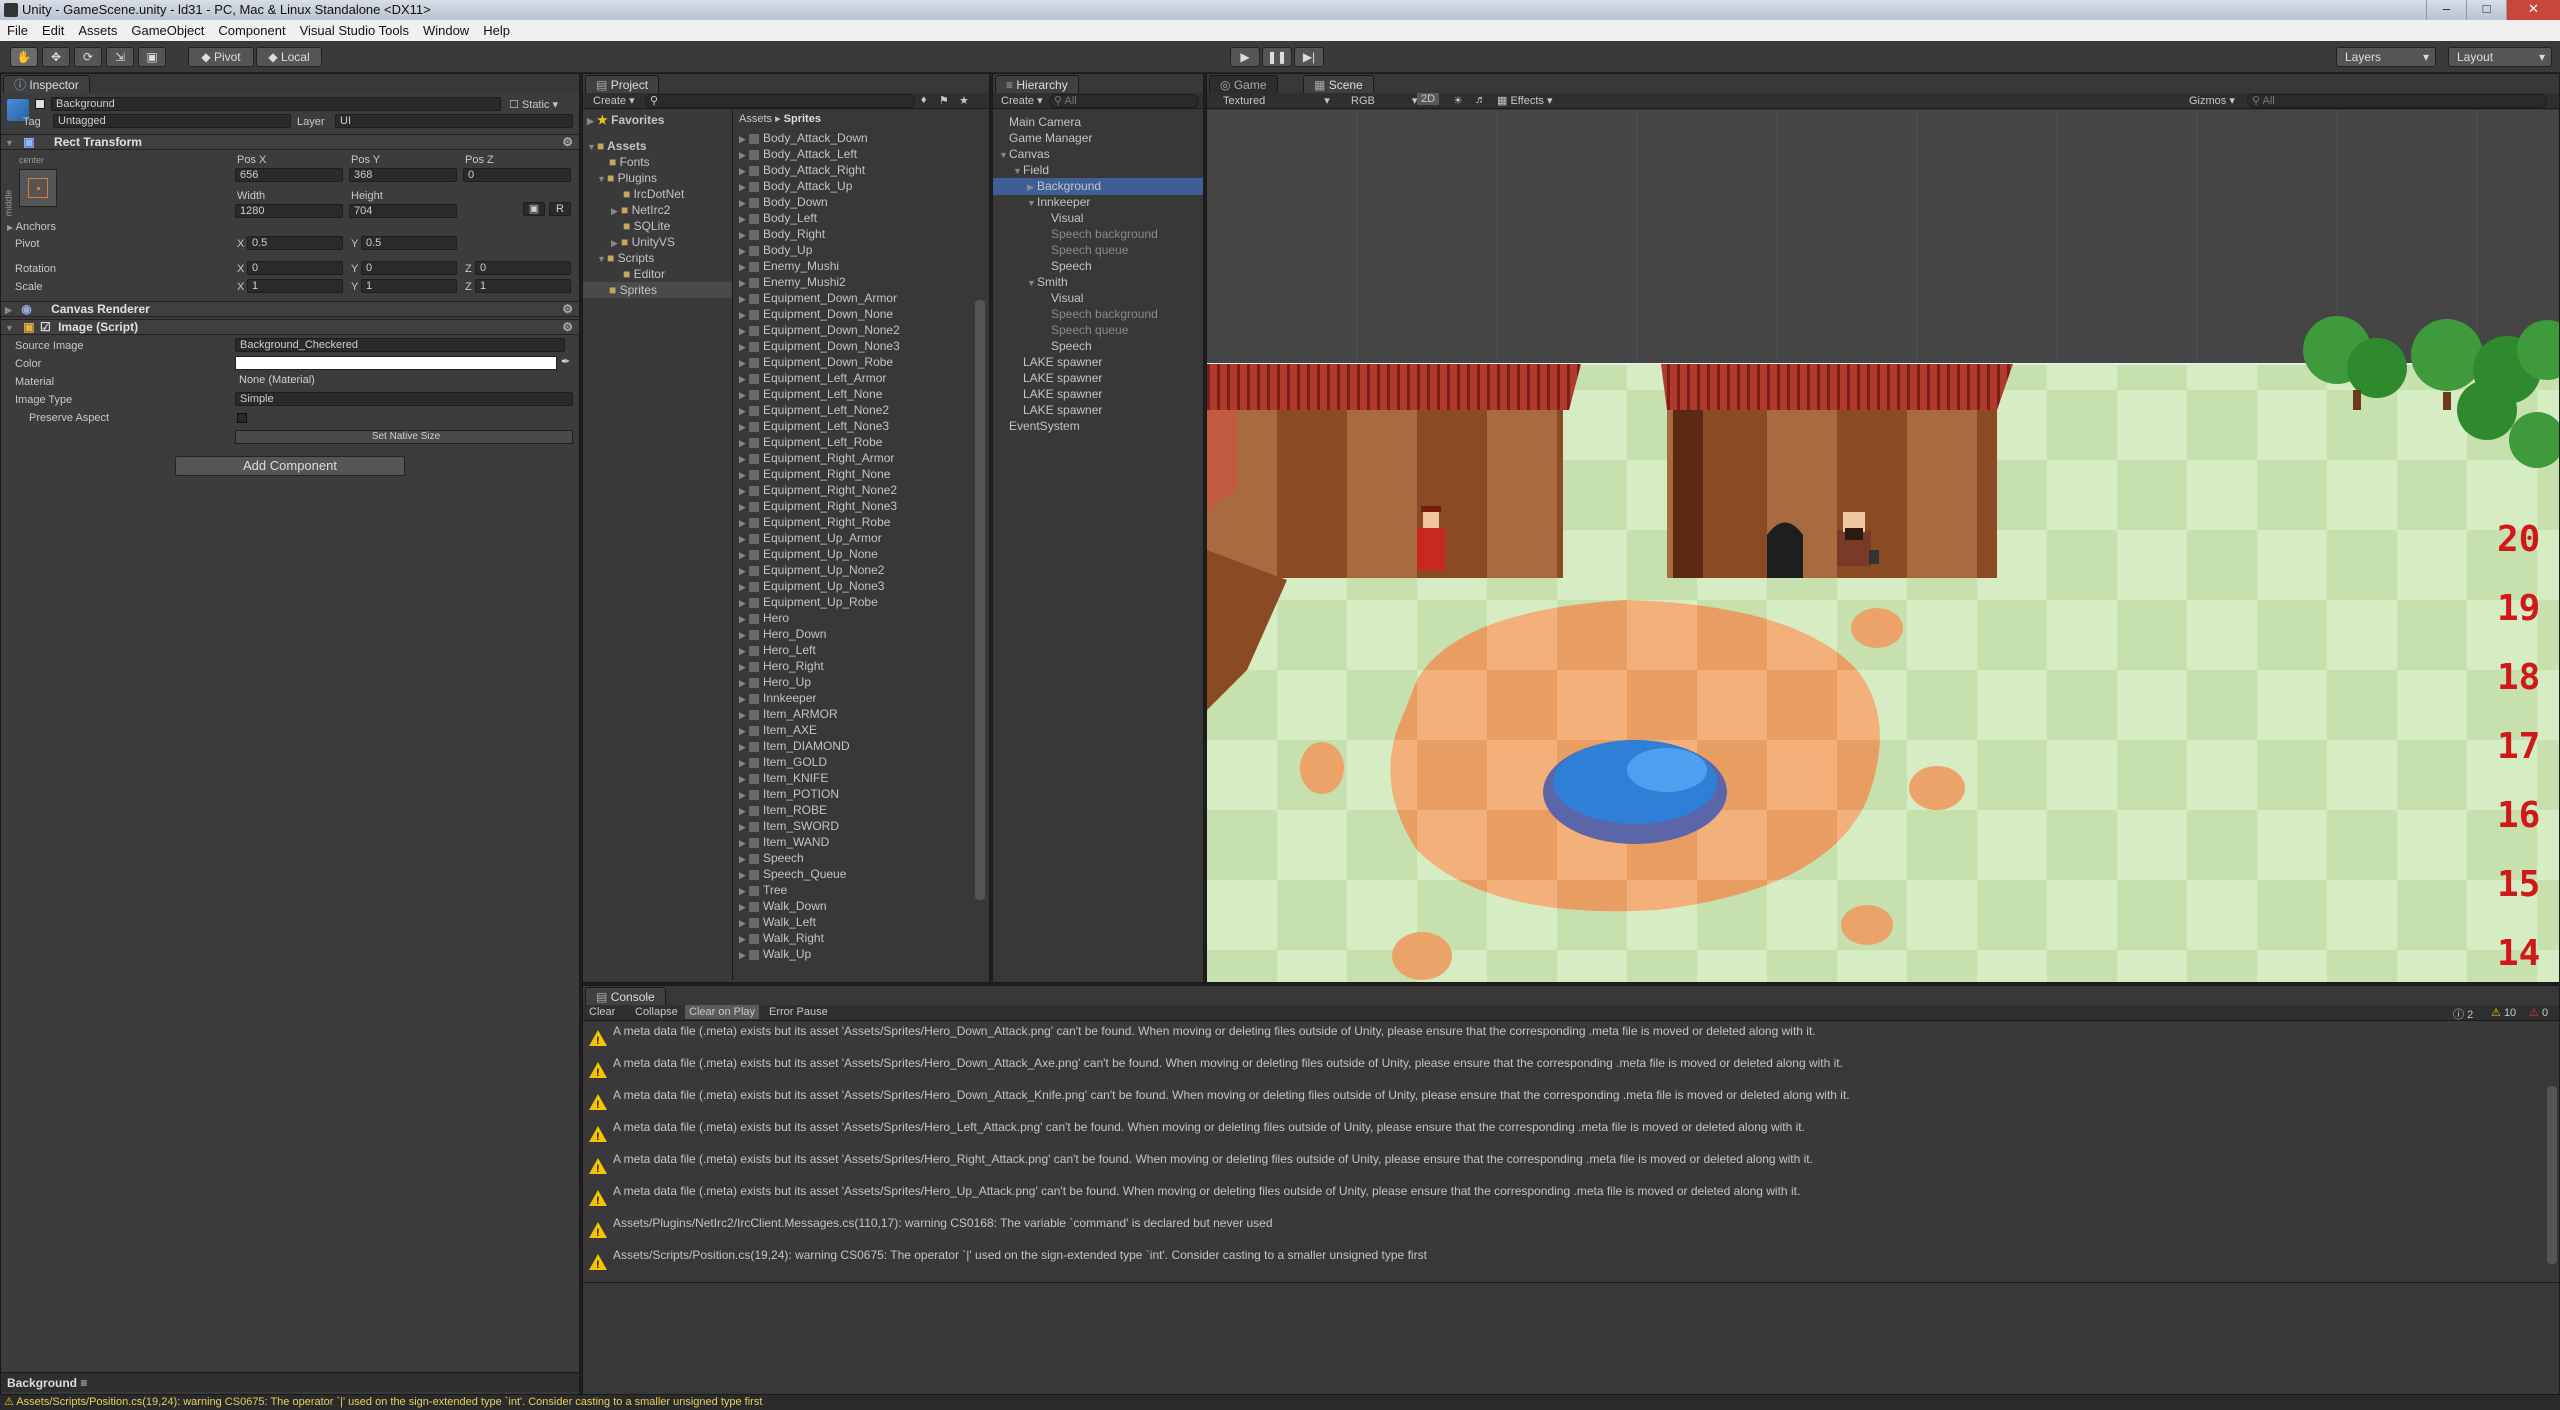  What do you see at coordinates (454, 121) in the screenshot?
I see `layer-dropdown: UI` at bounding box center [454, 121].